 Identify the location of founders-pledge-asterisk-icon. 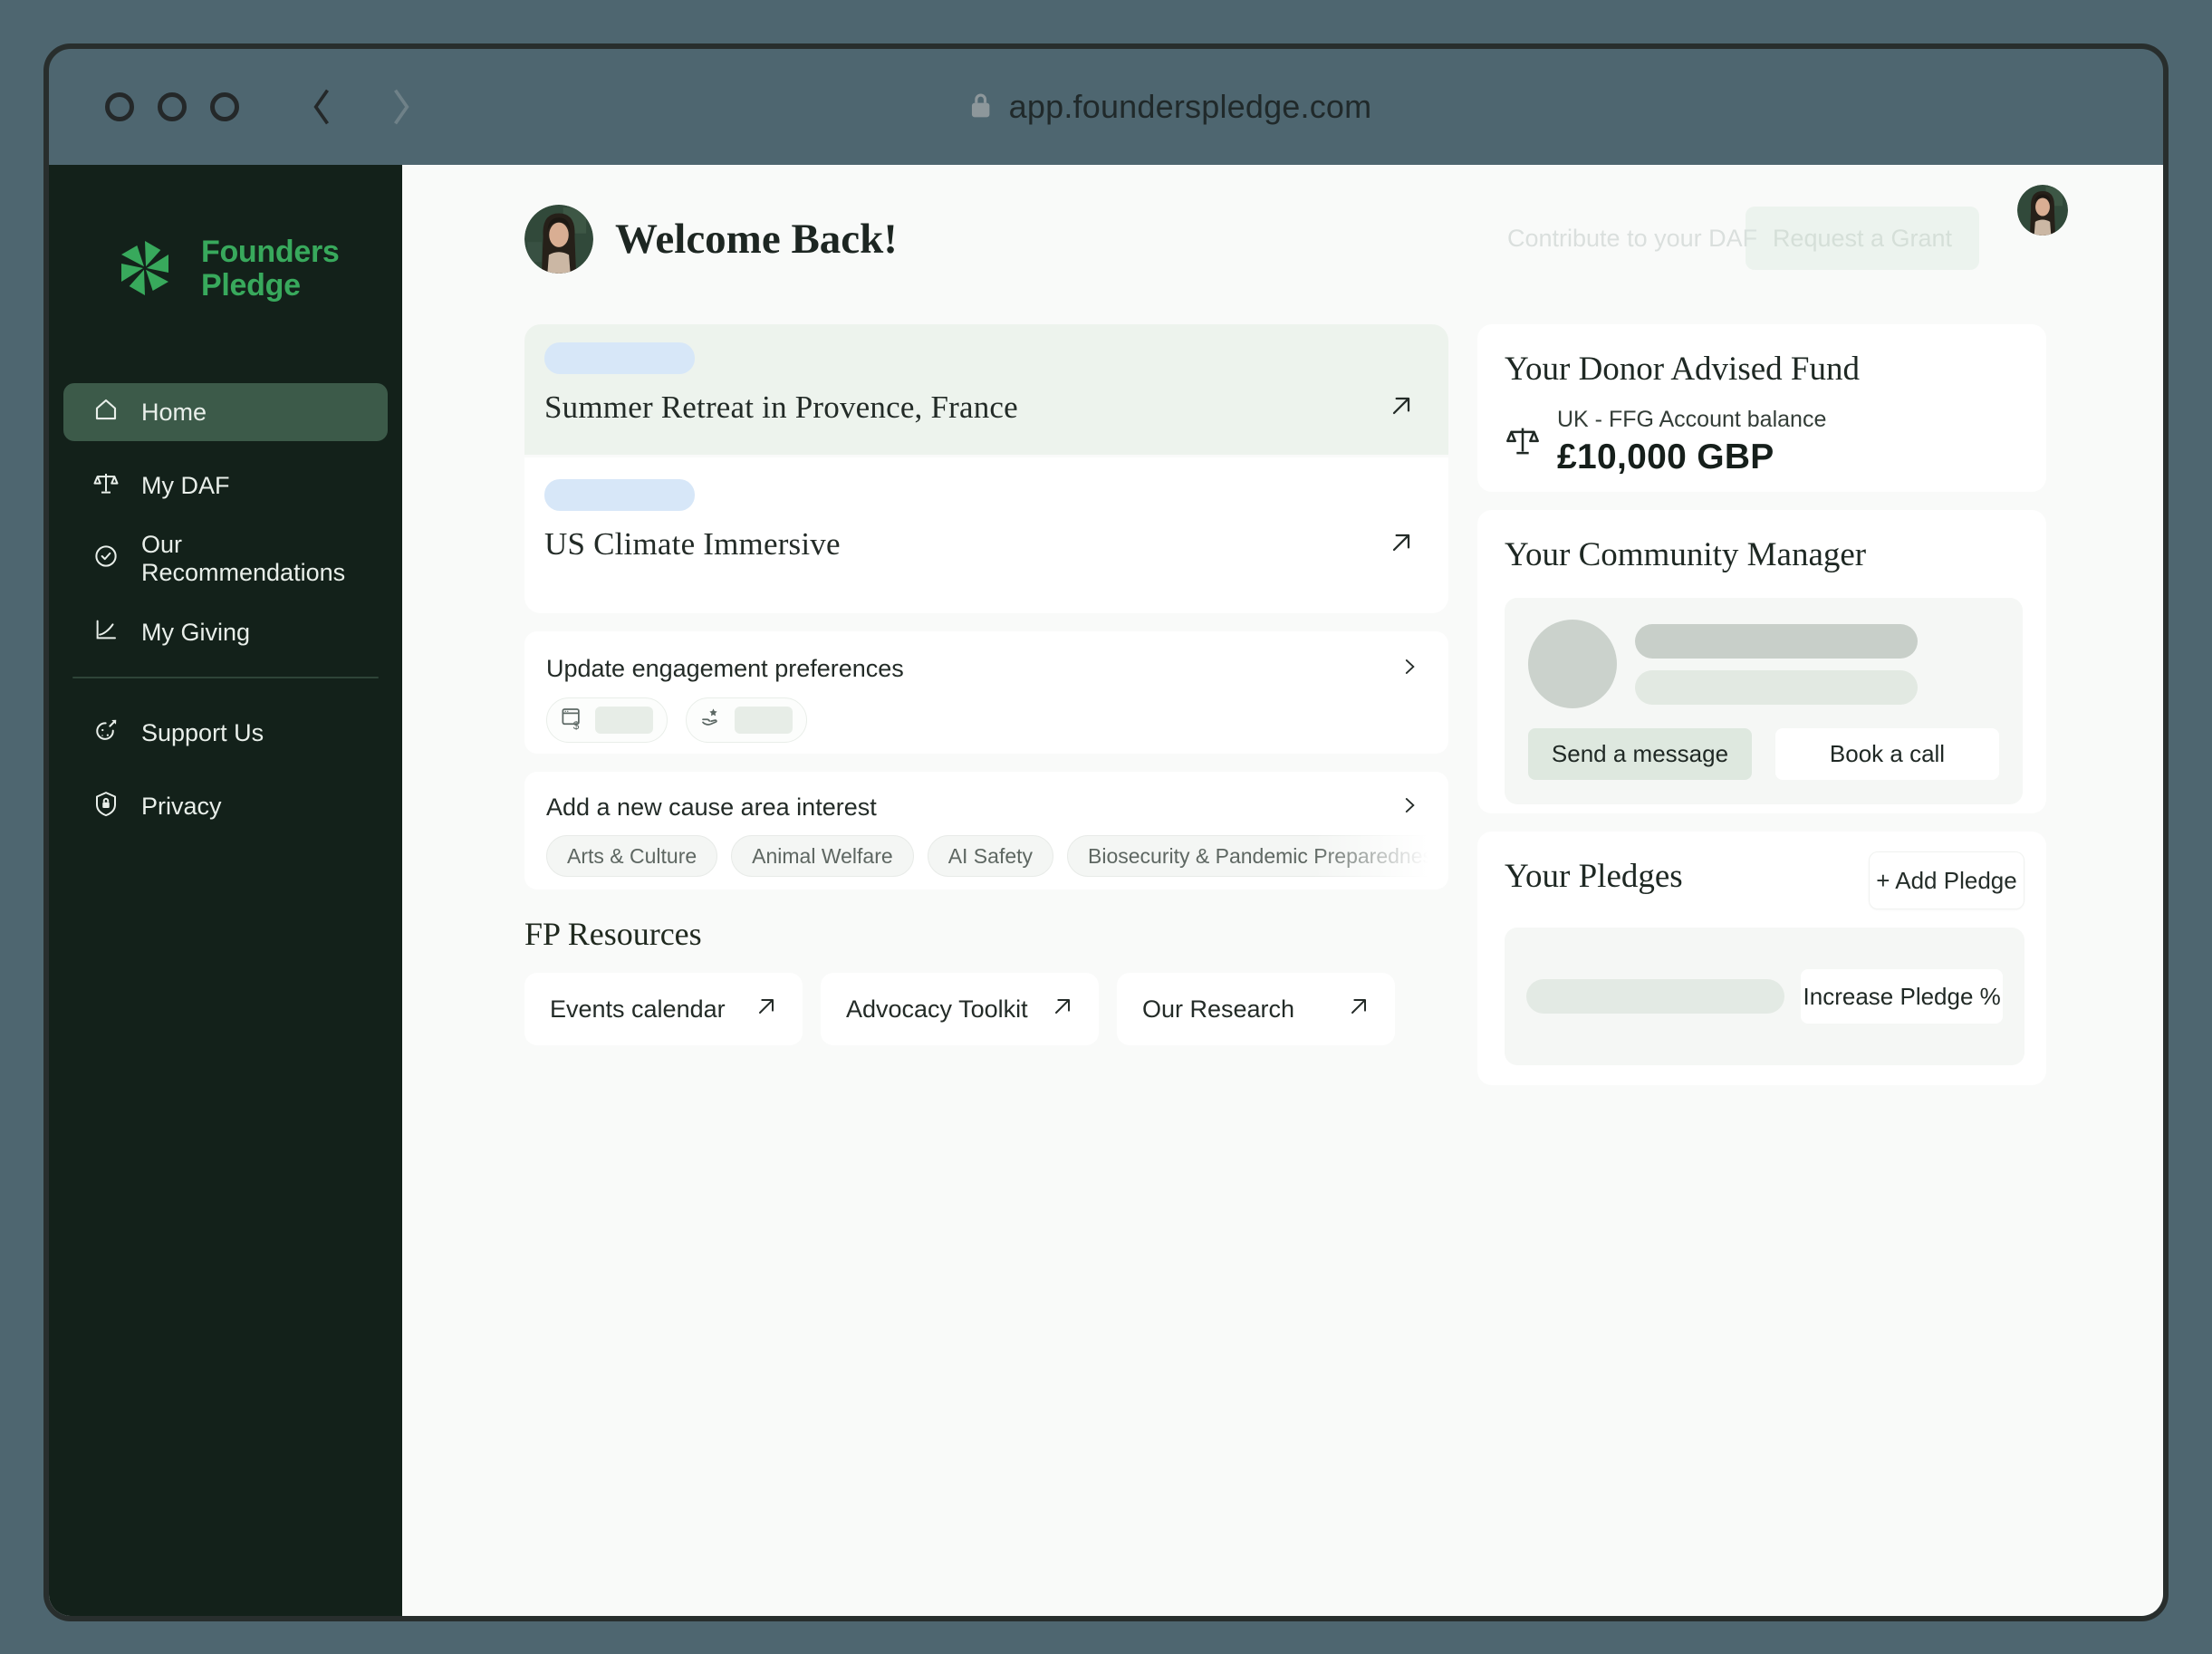
(145, 268).